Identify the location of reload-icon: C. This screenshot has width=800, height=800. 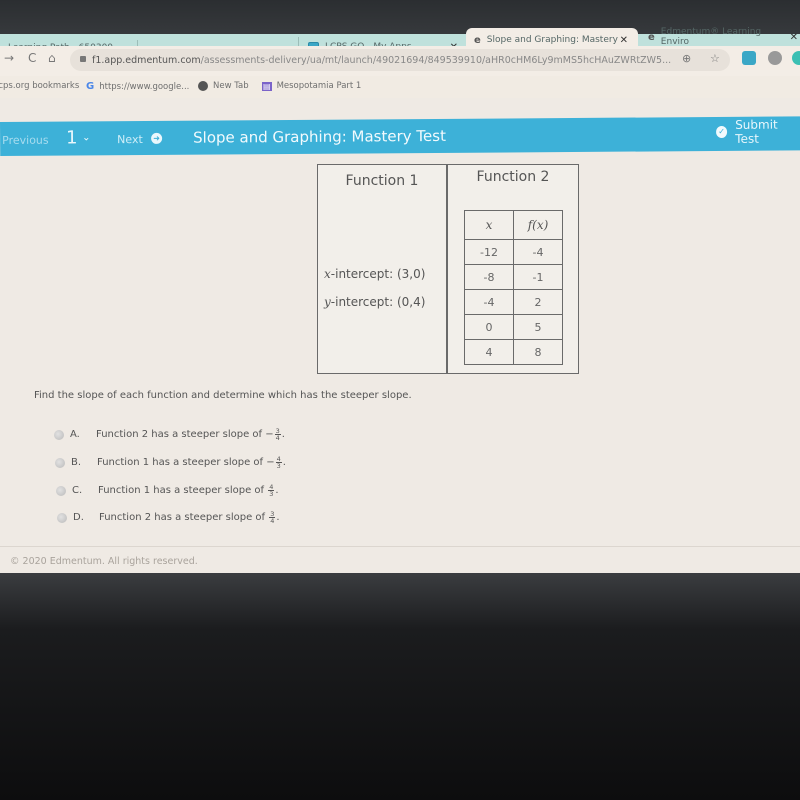
(32, 58).